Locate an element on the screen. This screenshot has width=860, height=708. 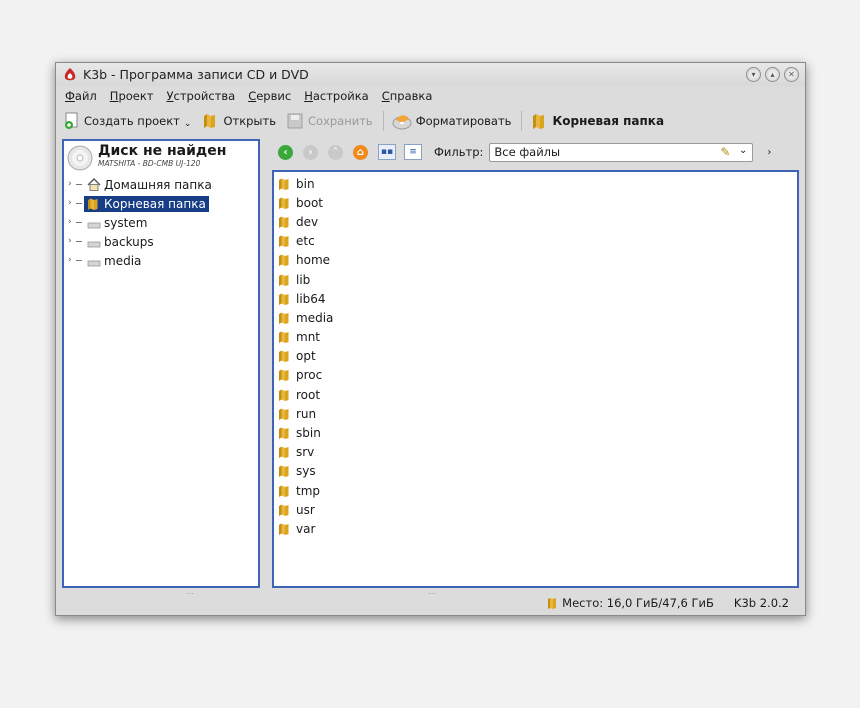
up-icon: ˄ is located at coordinates (335, 152).